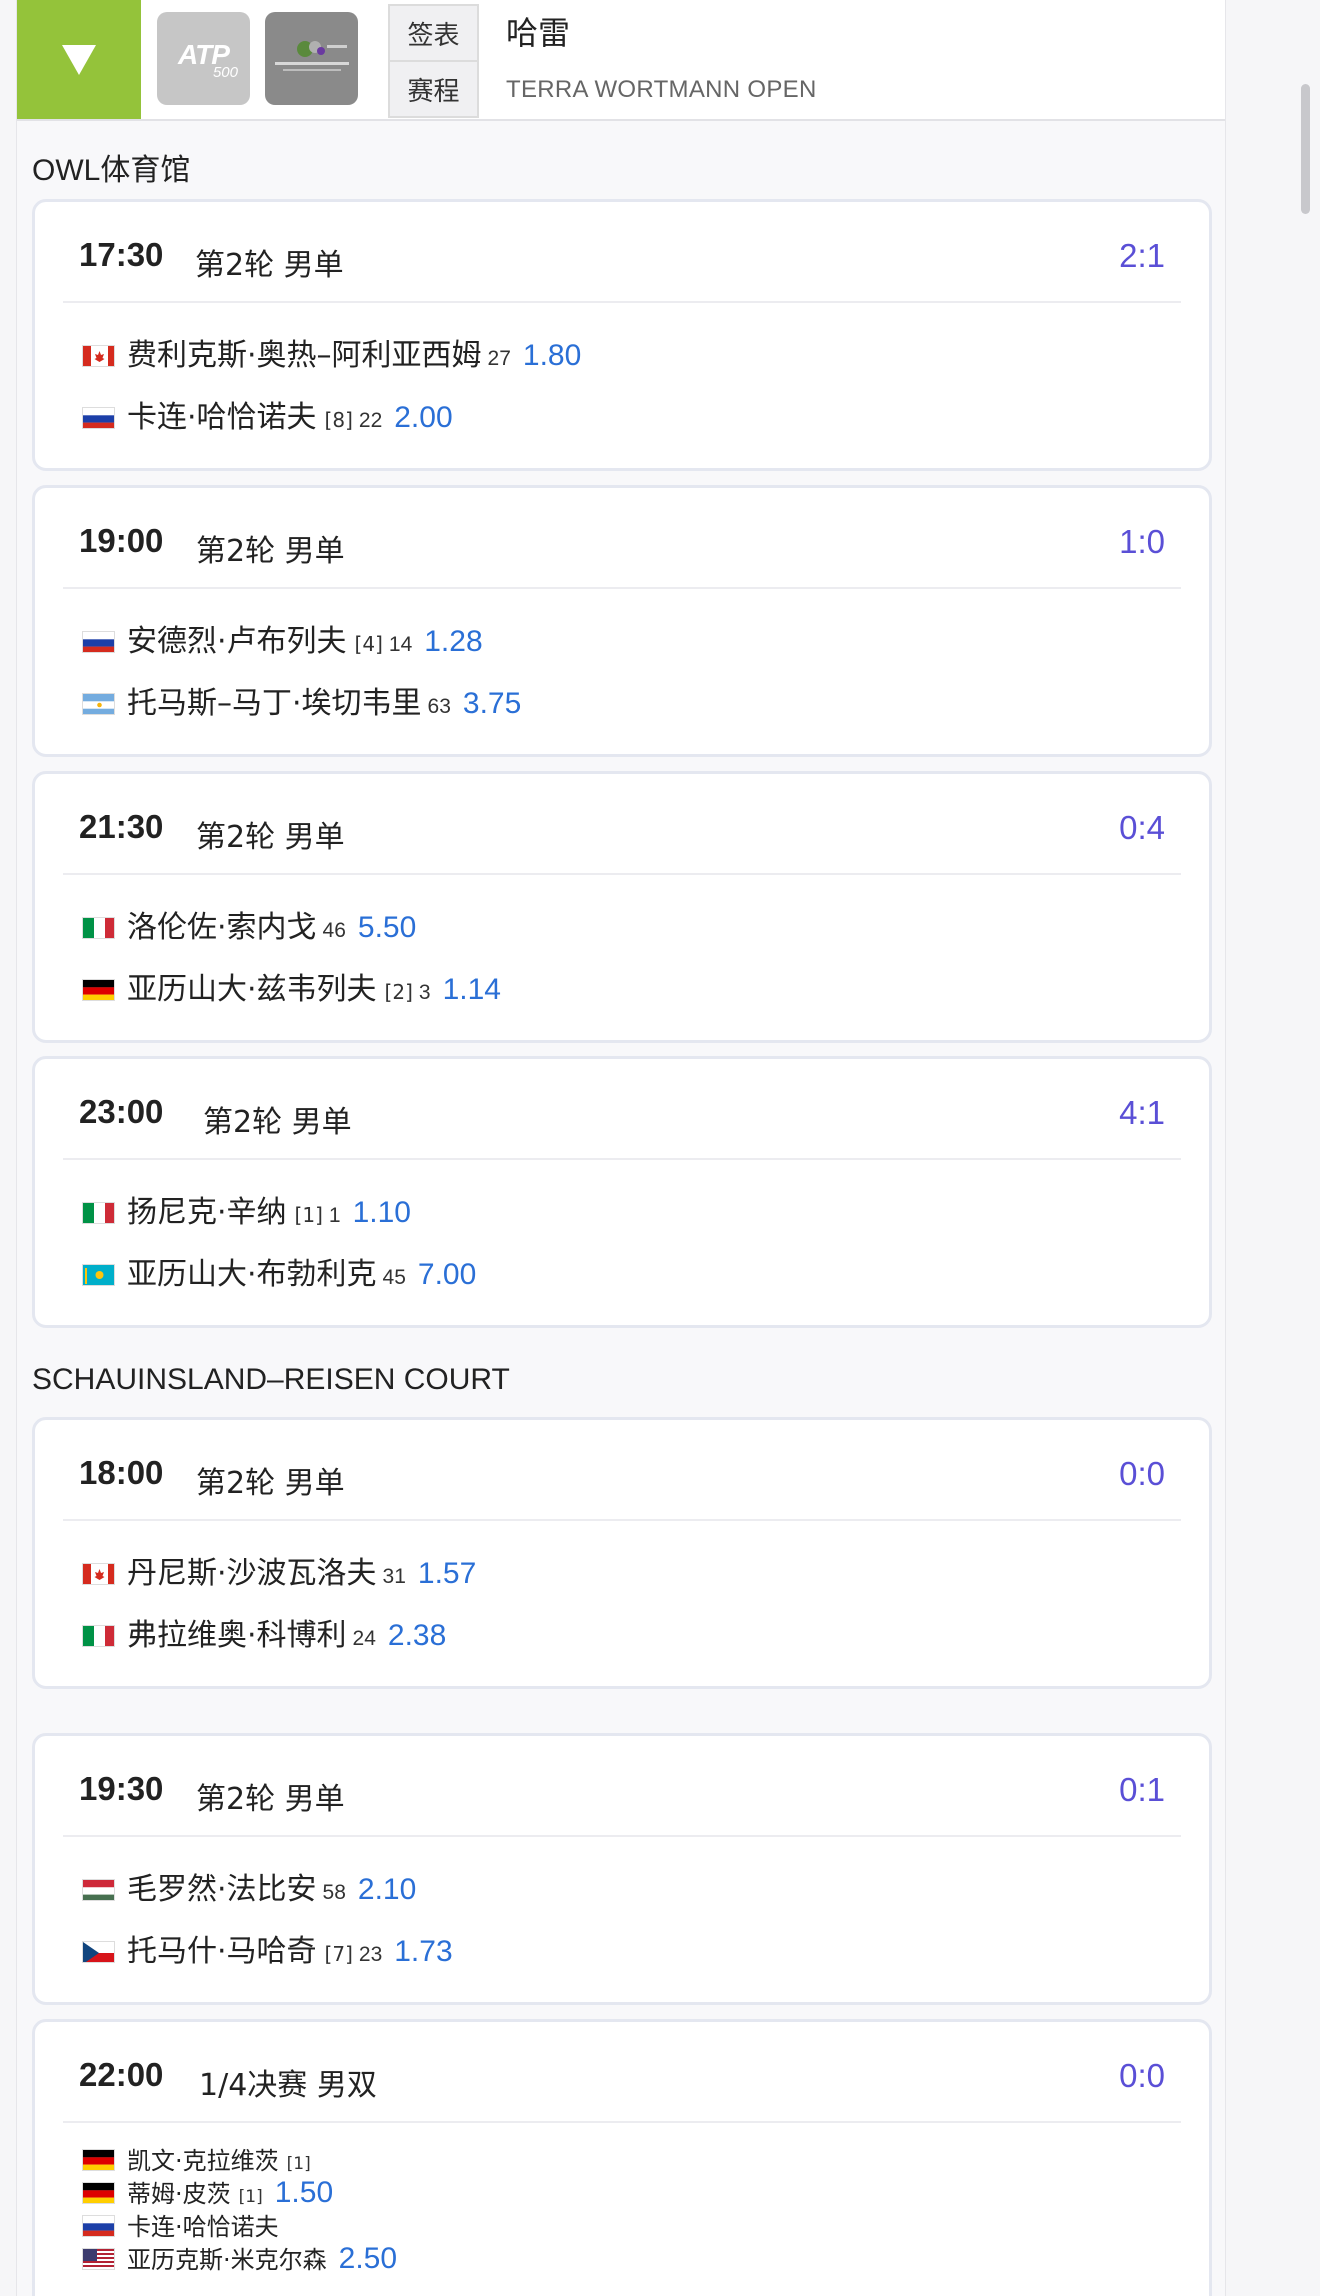 The image size is (1320, 2296). I want to click on player-row: 亚历克斯·米克尔森 2.50, so click(239, 2258).